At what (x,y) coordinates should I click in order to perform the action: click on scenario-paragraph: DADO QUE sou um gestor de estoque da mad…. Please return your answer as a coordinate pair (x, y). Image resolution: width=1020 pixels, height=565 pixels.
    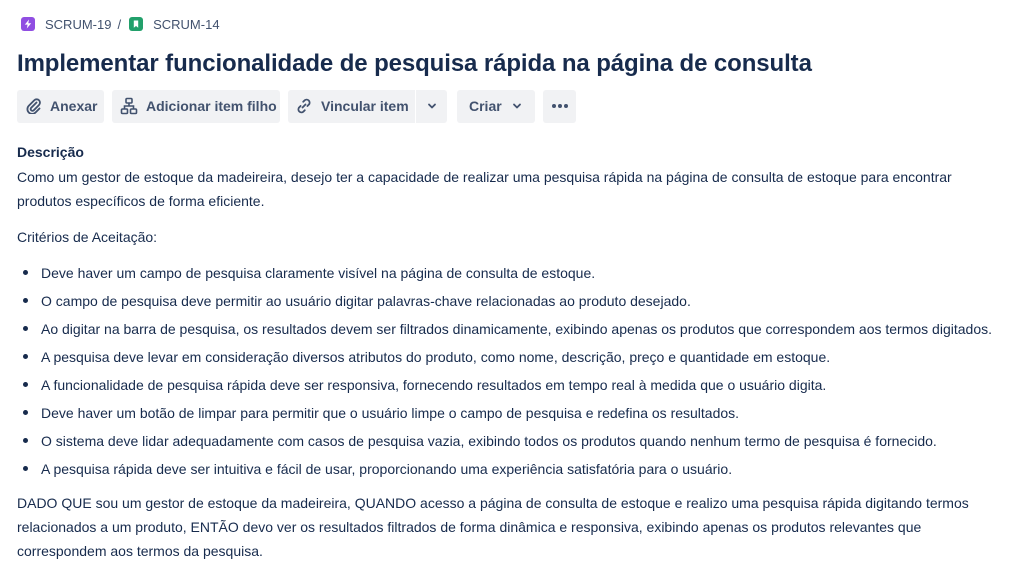
    Looking at the image, I should click on (493, 527).